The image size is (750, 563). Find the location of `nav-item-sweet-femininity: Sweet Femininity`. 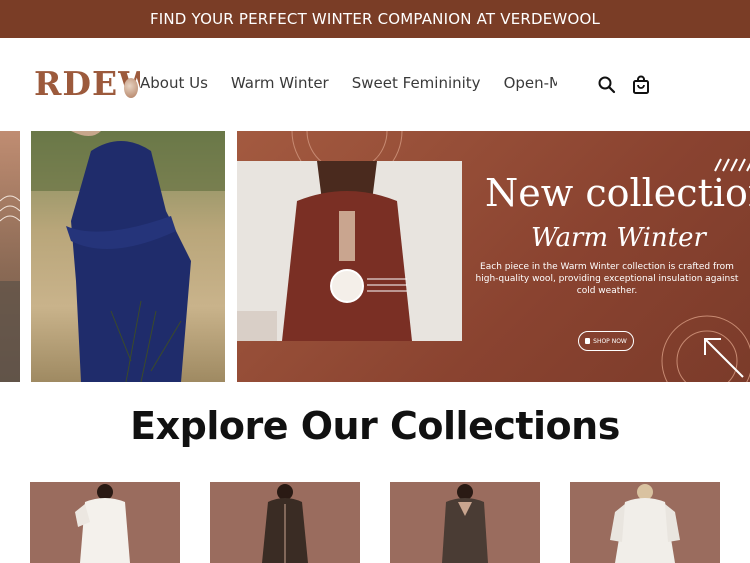

nav-item-sweet-femininity: Sweet Femininity is located at coordinates (416, 83).